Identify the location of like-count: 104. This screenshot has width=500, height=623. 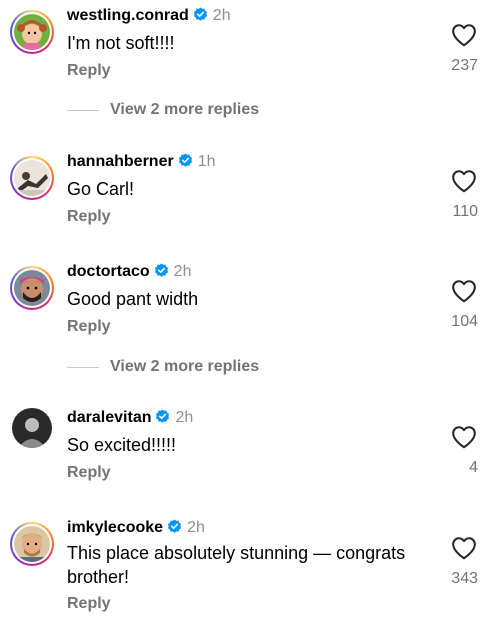
(464, 321).